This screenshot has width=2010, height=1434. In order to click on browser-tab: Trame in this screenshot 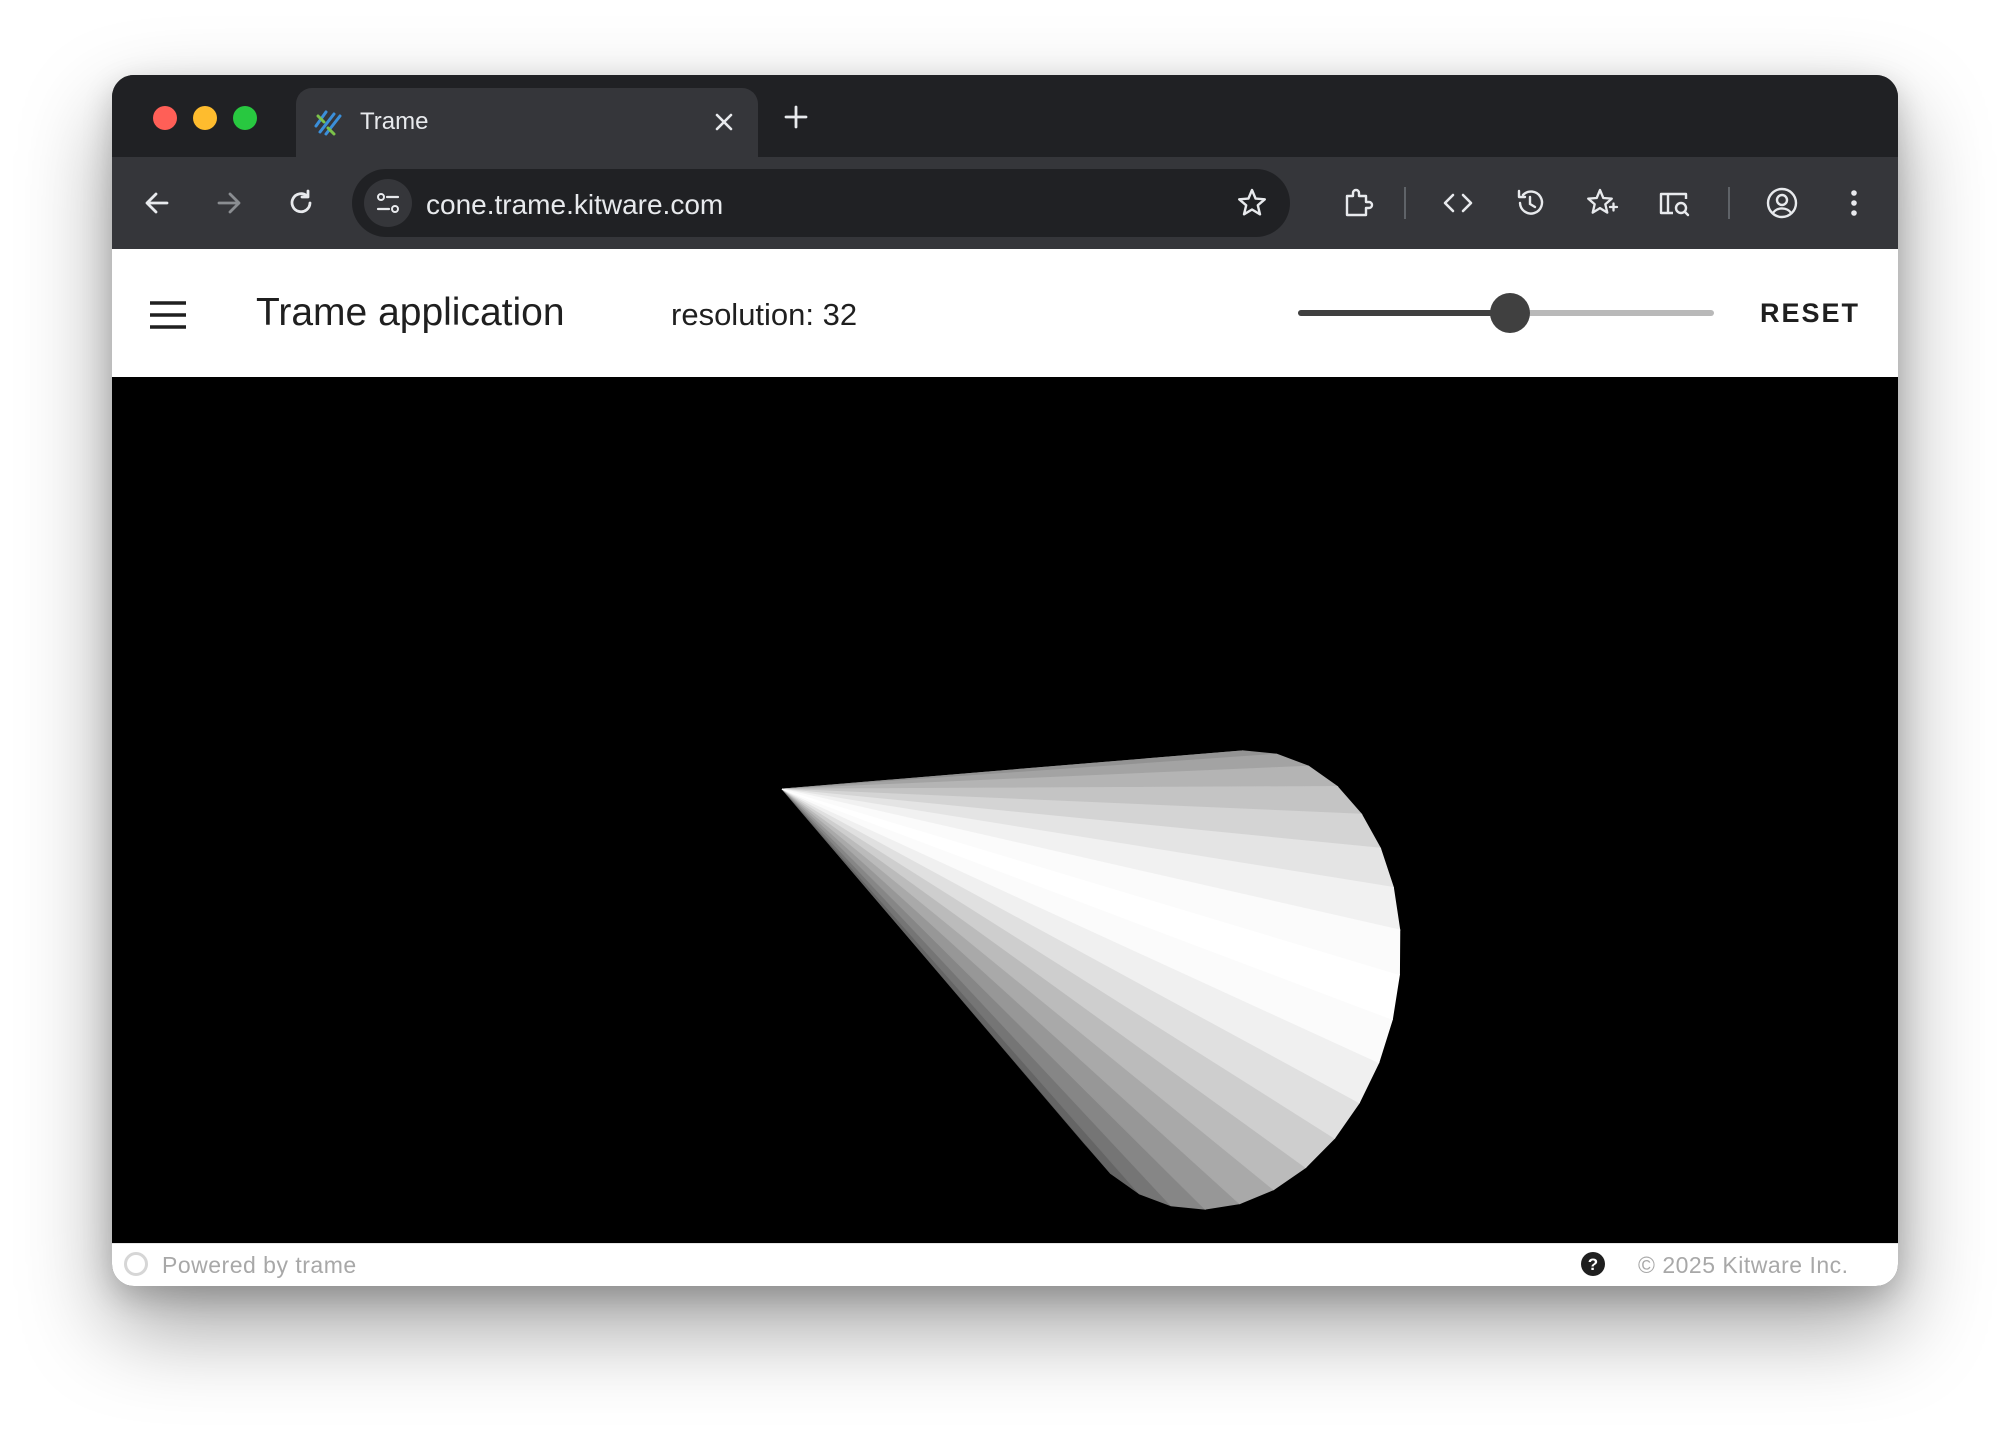, I will do `click(527, 122)`.